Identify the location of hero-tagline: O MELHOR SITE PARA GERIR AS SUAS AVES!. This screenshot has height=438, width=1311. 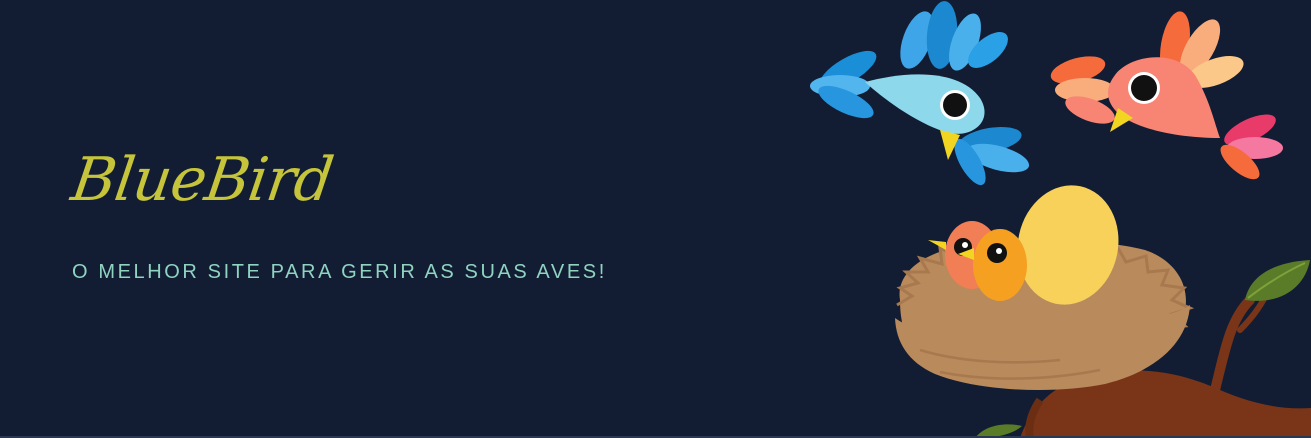
(339, 272).